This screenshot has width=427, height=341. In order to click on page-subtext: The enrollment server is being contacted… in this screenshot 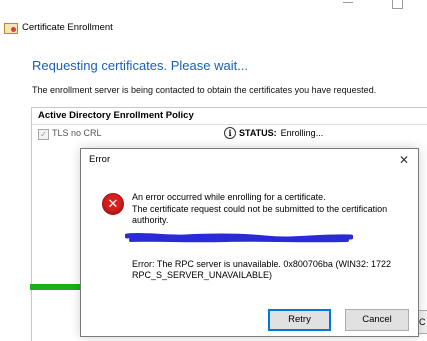, I will do `click(204, 90)`.